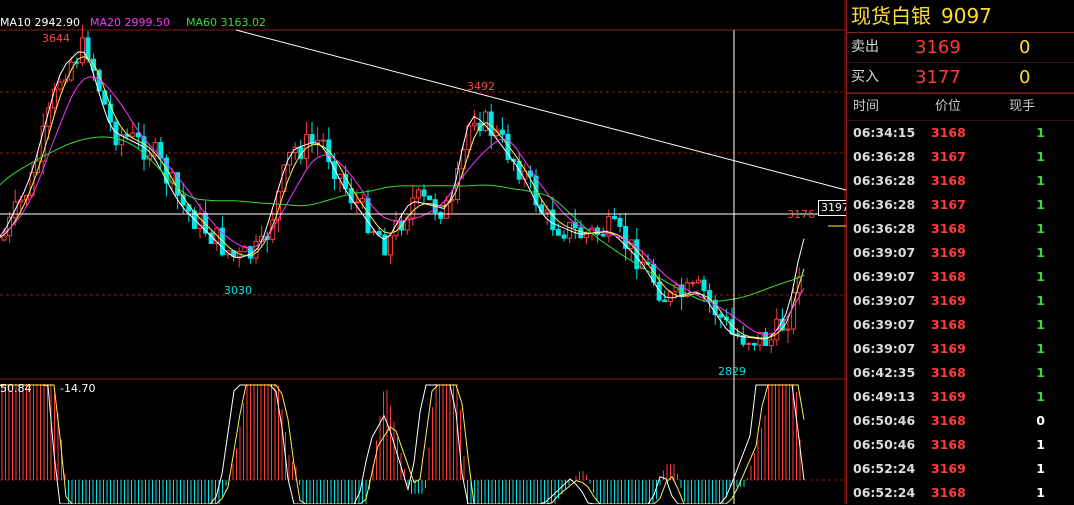  I want to click on buy-row: 买入 3177 0, so click(960, 78).